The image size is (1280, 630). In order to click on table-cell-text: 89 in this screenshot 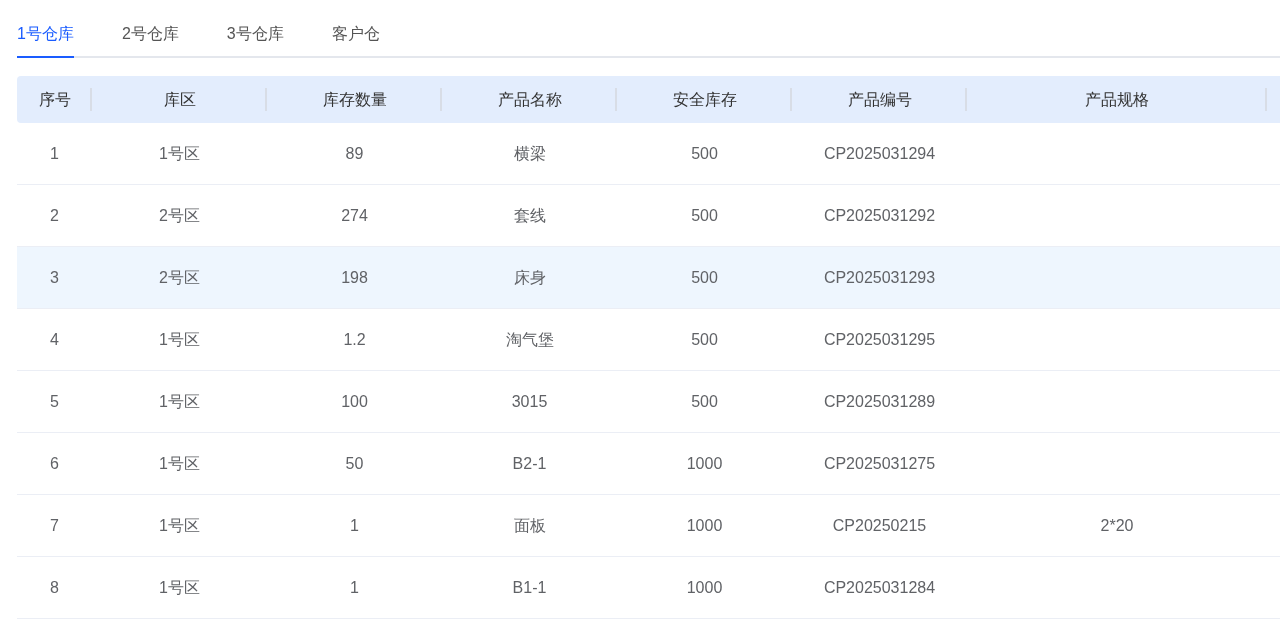, I will do `click(354, 153)`.